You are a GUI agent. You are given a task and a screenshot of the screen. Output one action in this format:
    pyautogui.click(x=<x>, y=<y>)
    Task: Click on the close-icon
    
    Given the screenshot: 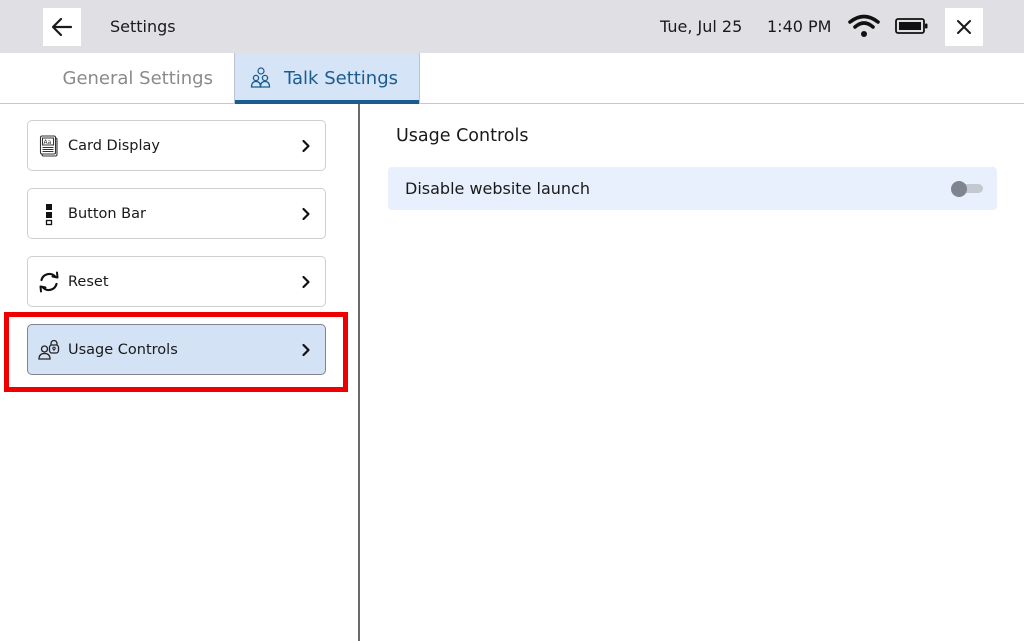 What is the action you would take?
    pyautogui.click(x=964, y=27)
    